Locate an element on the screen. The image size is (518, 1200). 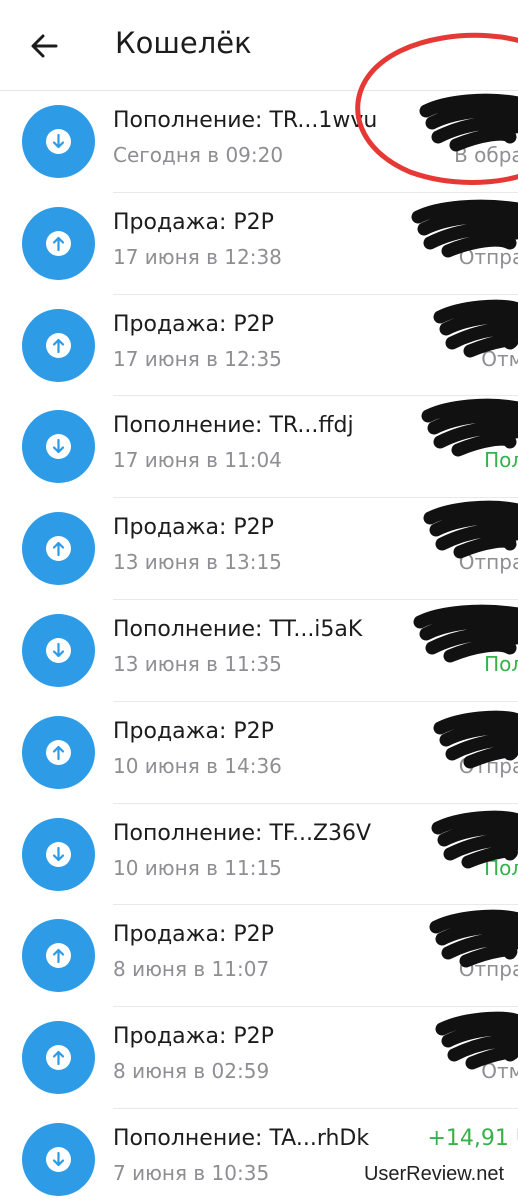
arrow-left-icon is located at coordinates (44, 46).